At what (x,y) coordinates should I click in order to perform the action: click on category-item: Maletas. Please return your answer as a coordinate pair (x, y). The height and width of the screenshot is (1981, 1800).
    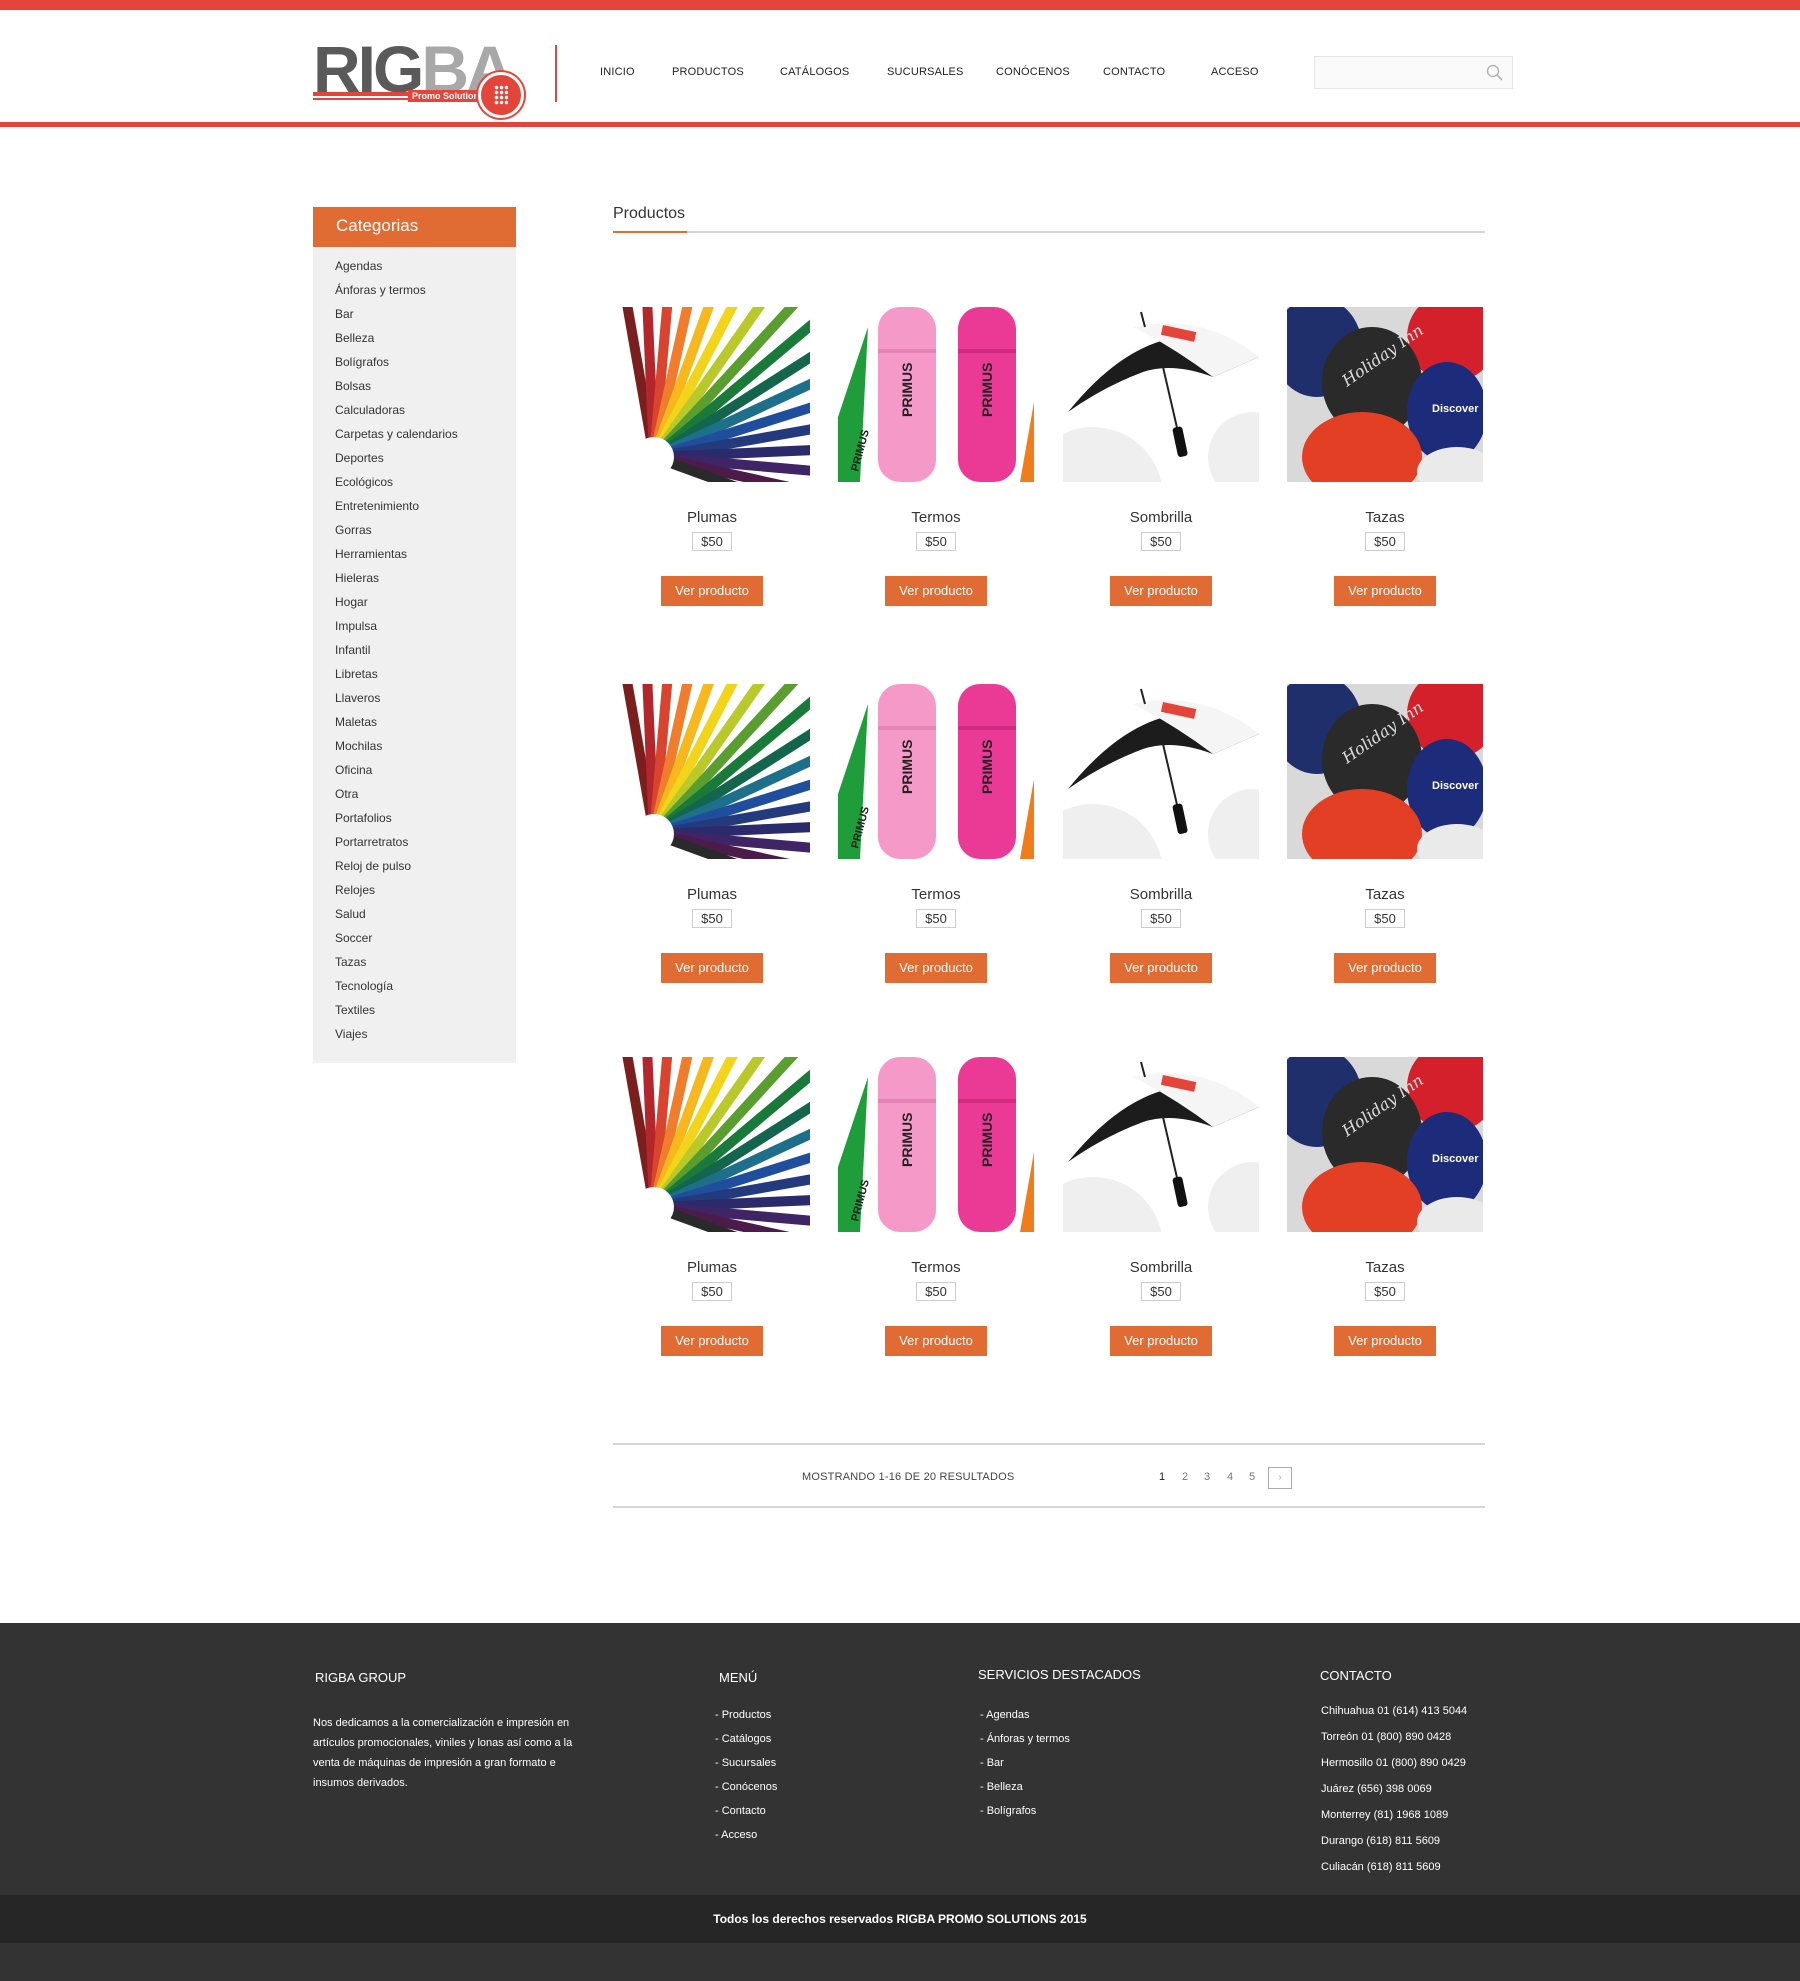
    Looking at the image, I should click on (425, 725).